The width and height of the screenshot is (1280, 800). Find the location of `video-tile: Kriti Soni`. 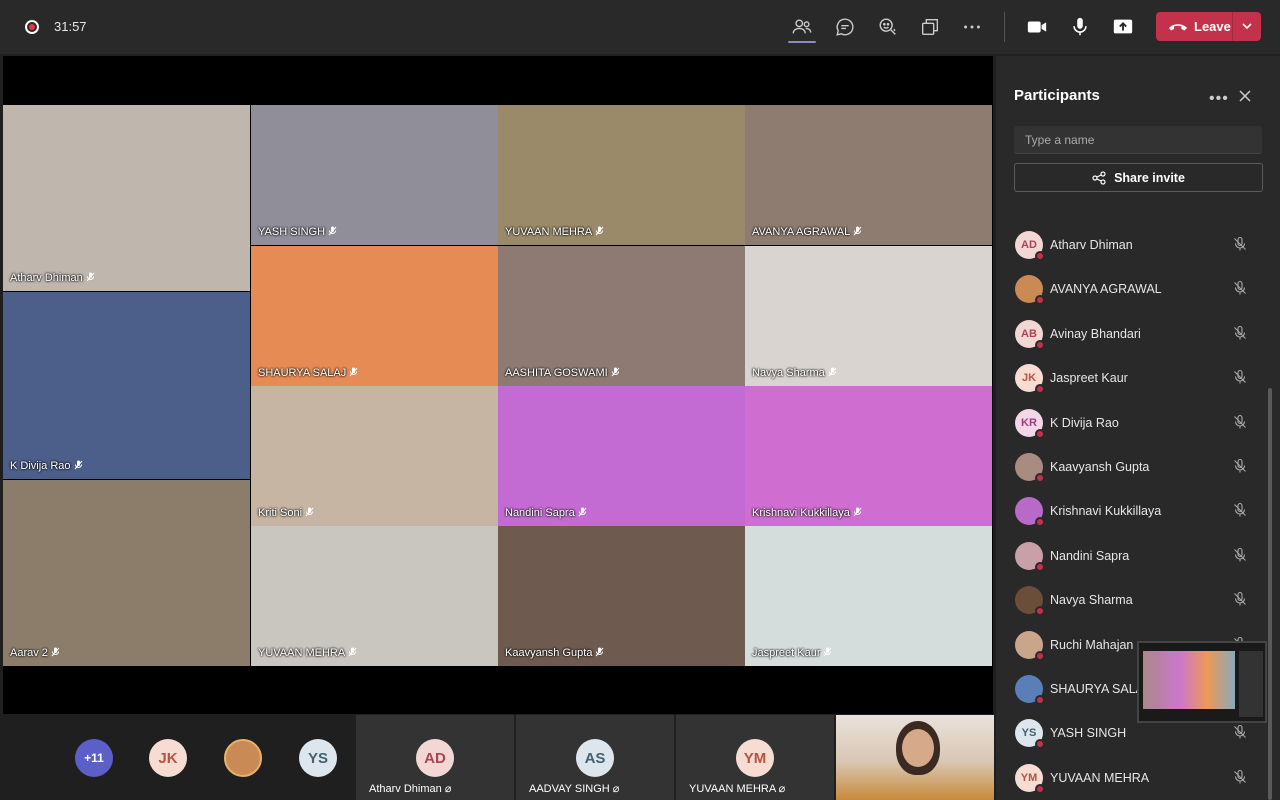

video-tile: Kriti Soni is located at coordinates (374, 456).